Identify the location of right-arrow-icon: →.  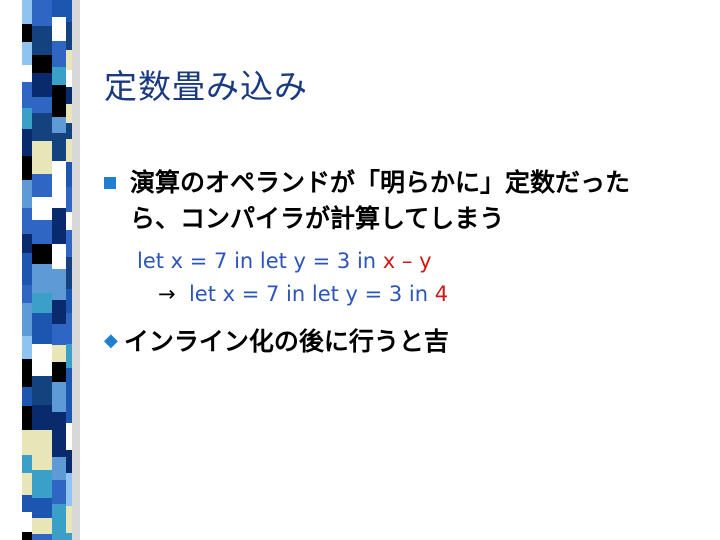
(167, 294).